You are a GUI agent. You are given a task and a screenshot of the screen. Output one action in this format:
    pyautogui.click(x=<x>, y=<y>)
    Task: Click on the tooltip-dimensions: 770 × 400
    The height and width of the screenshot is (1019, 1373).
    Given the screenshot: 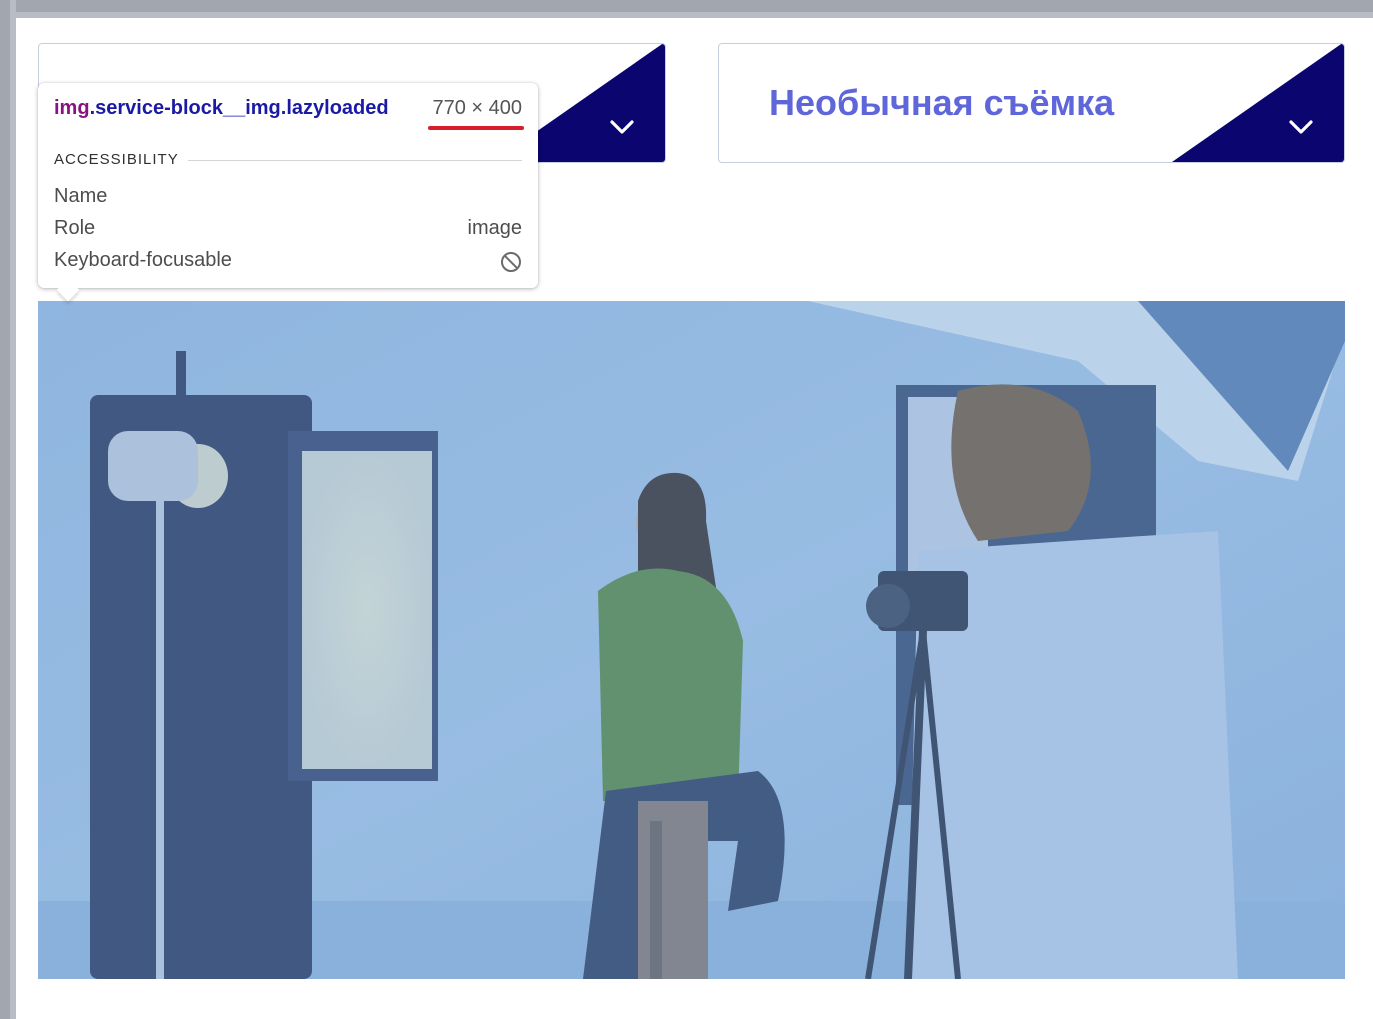 What is the action you would take?
    pyautogui.click(x=477, y=108)
    